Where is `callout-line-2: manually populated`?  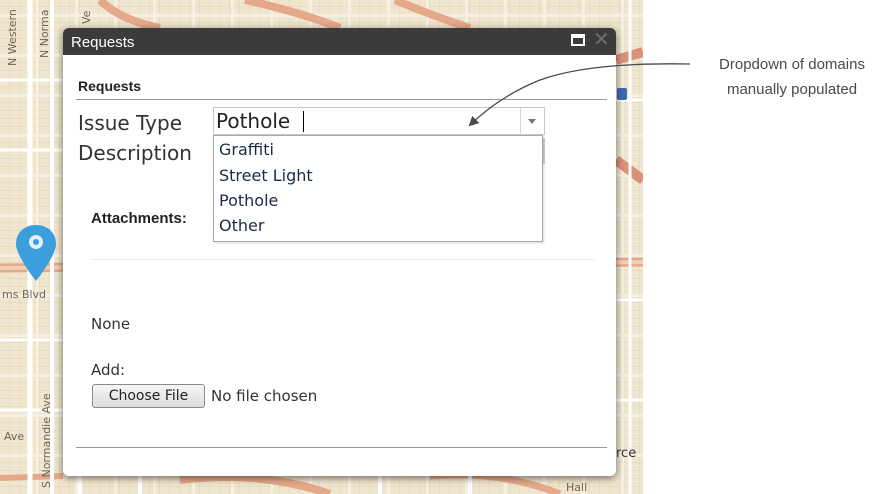 callout-line-2: manually populated is located at coordinates (792, 89).